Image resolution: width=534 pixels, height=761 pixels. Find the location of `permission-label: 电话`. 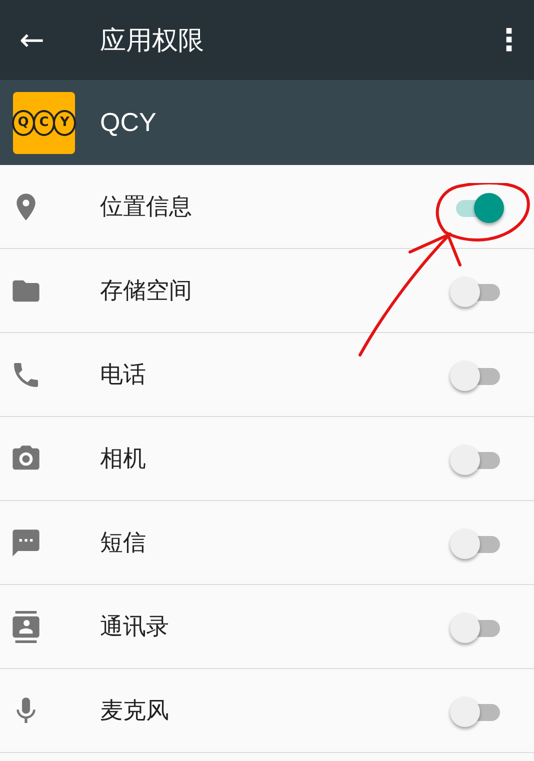

permission-label: 电话 is located at coordinates (123, 375).